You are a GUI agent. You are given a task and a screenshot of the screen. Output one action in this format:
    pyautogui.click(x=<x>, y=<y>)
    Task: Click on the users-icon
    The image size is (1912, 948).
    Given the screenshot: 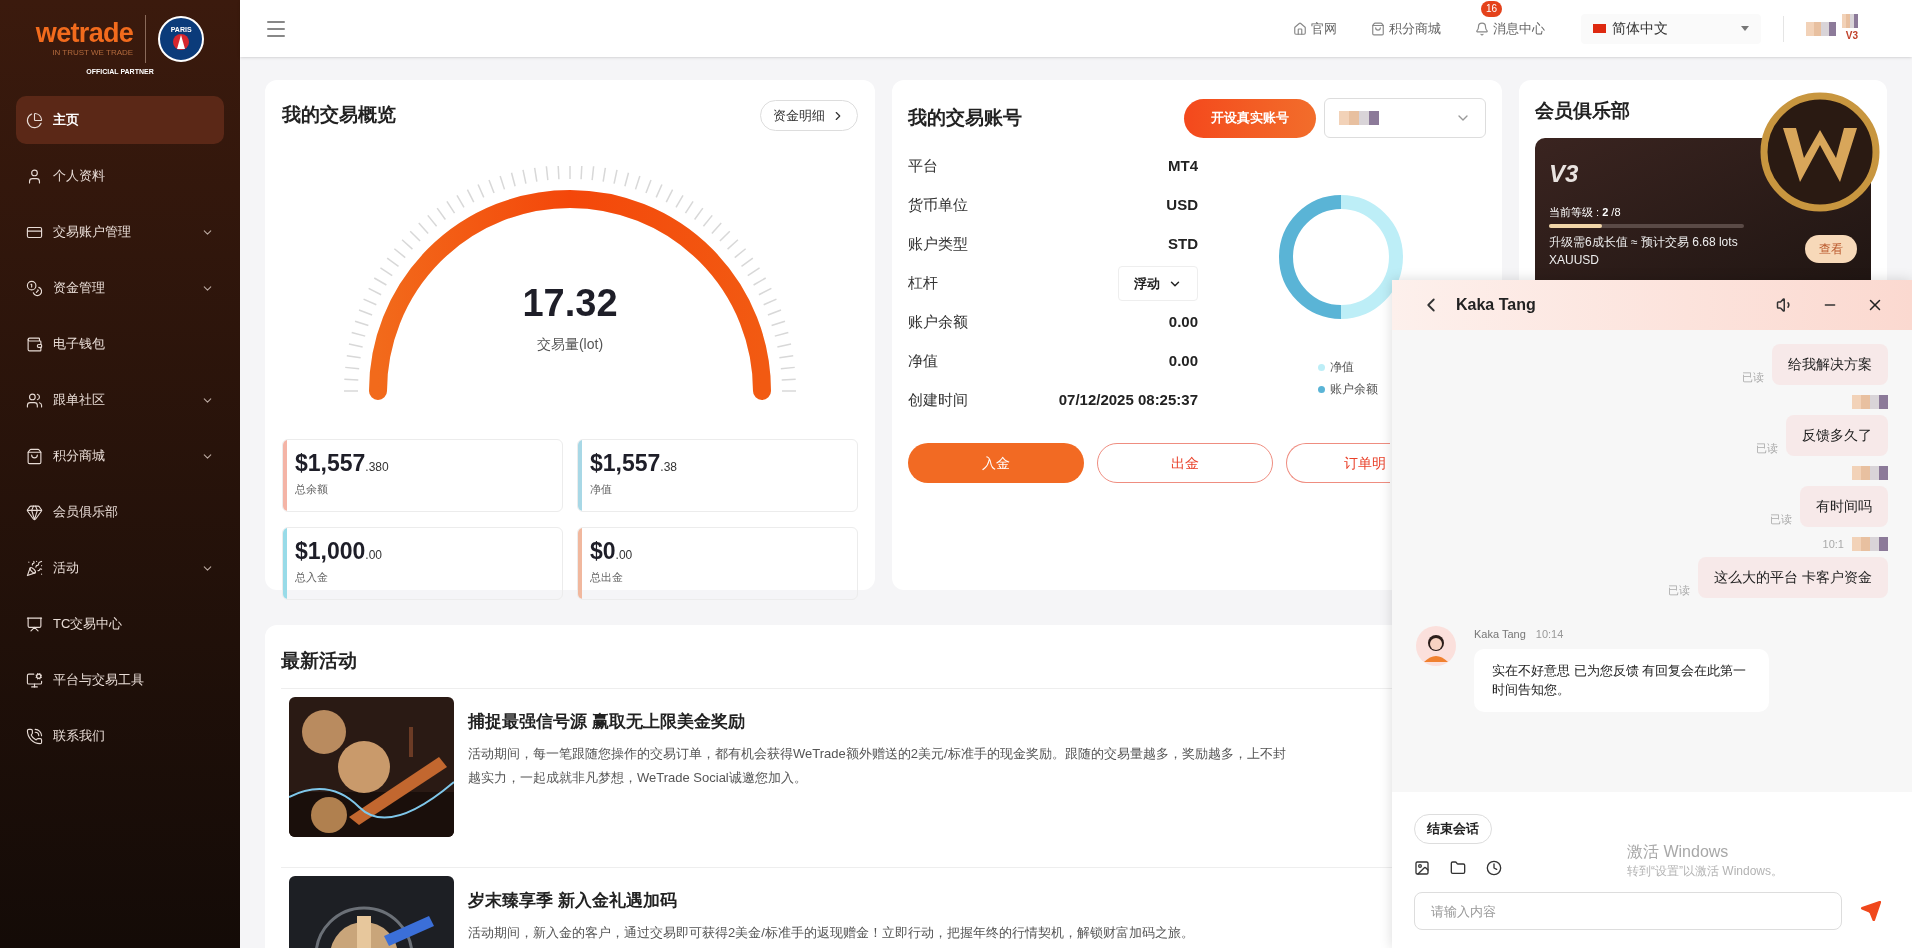 What is the action you would take?
    pyautogui.click(x=34, y=400)
    